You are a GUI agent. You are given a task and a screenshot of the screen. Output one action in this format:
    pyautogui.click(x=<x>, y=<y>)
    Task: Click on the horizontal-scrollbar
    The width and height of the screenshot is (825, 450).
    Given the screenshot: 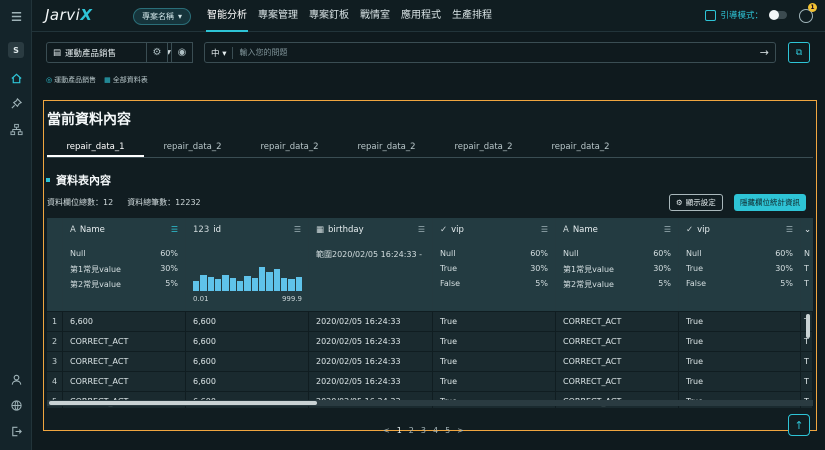 What is the action you would take?
    pyautogui.click(x=430, y=403)
    